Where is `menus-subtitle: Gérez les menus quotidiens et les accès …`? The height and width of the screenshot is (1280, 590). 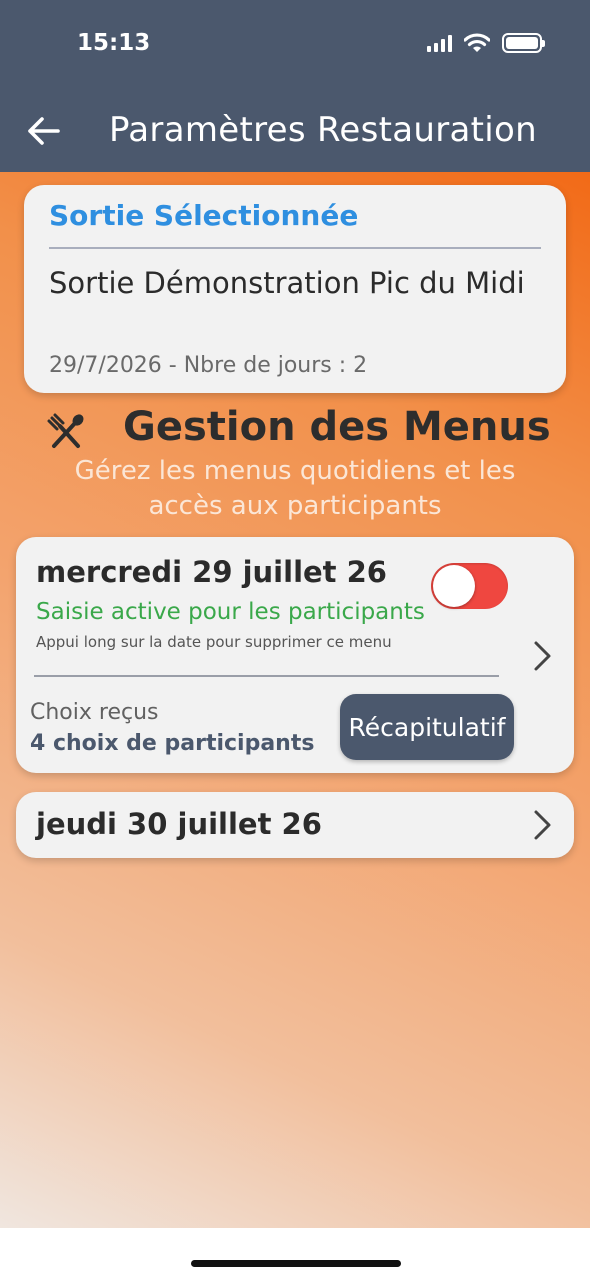 menus-subtitle: Gérez les menus quotidiens et les accès … is located at coordinates (295, 488).